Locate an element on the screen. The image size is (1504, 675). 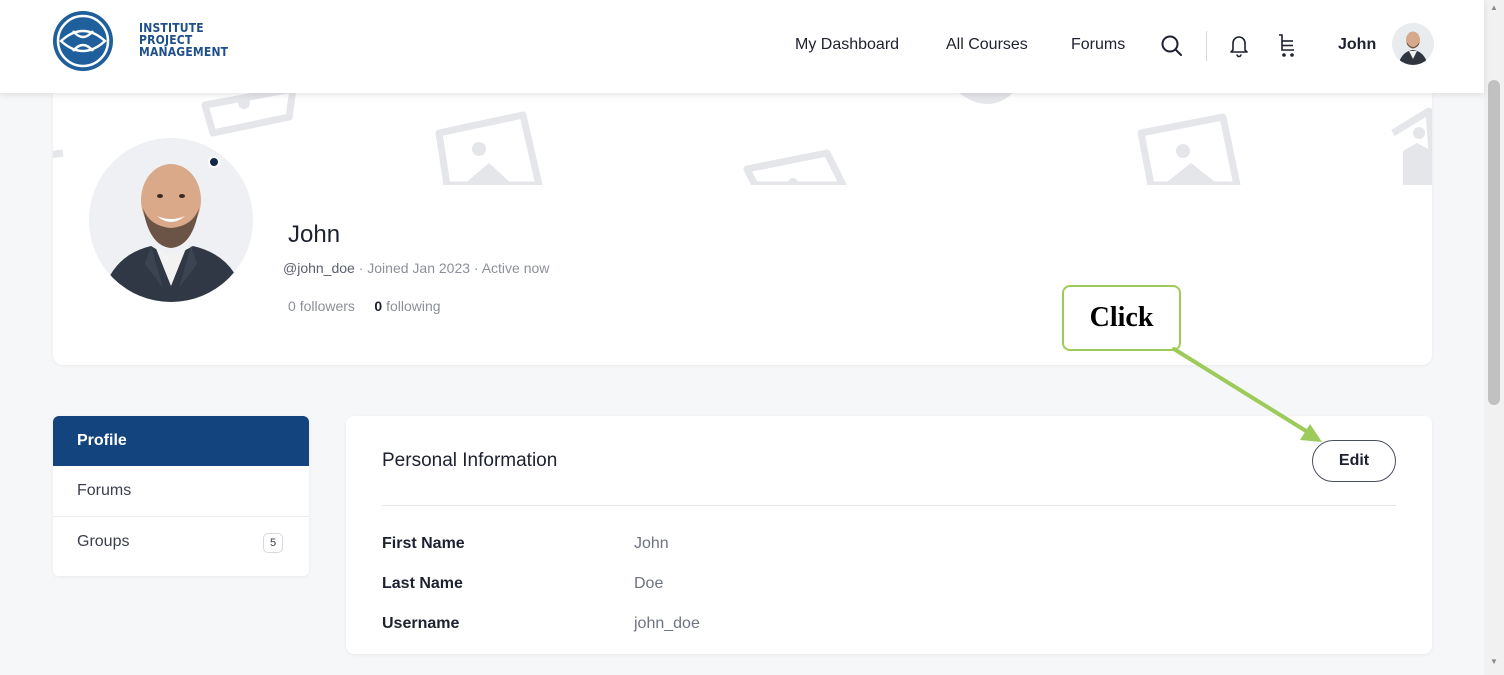
cover-image is located at coordinates (742, 139).